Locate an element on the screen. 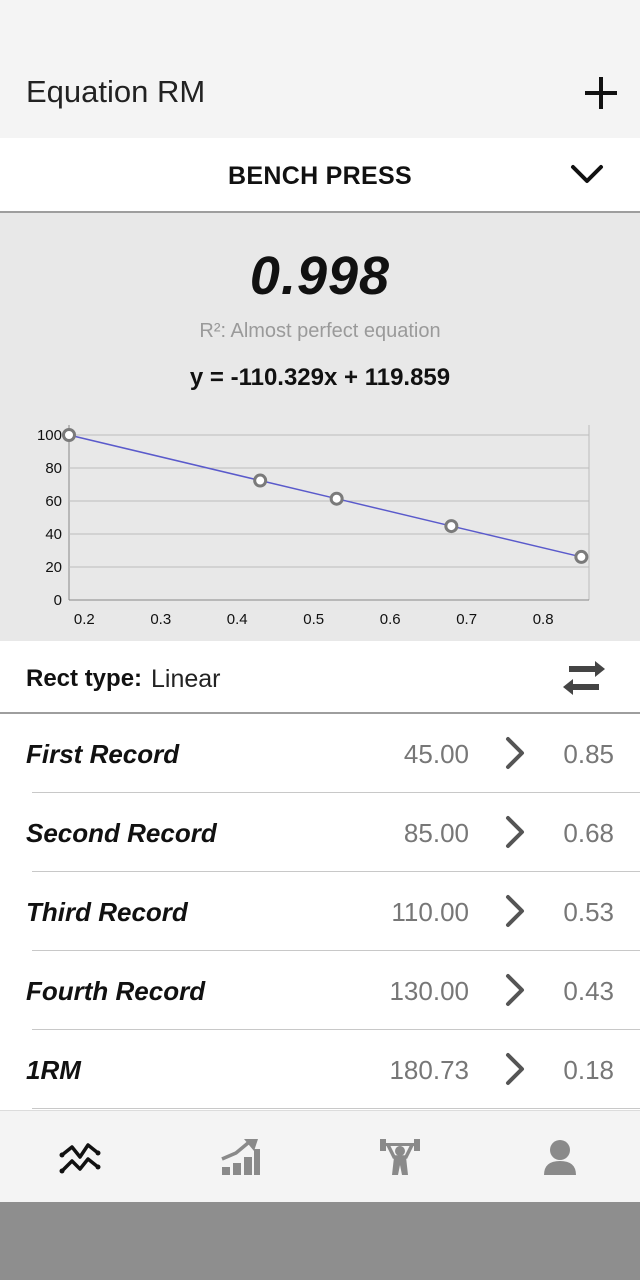 The width and height of the screenshot is (640, 1280). row-divider is located at coordinates (336, 1108).